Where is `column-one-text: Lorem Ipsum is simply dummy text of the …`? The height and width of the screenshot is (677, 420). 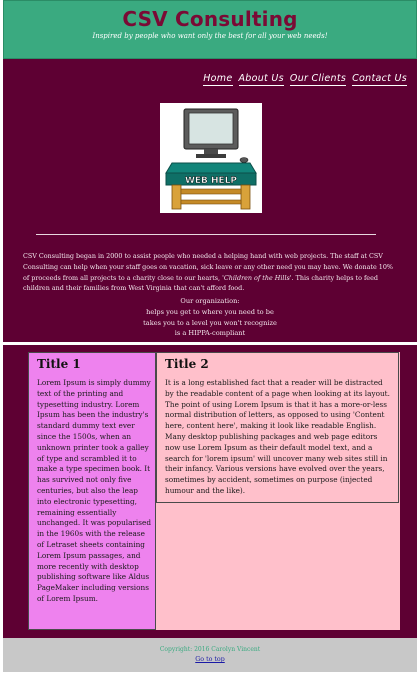 column-one-text: Lorem Ipsum is simply dummy text of the … is located at coordinates (94, 490).